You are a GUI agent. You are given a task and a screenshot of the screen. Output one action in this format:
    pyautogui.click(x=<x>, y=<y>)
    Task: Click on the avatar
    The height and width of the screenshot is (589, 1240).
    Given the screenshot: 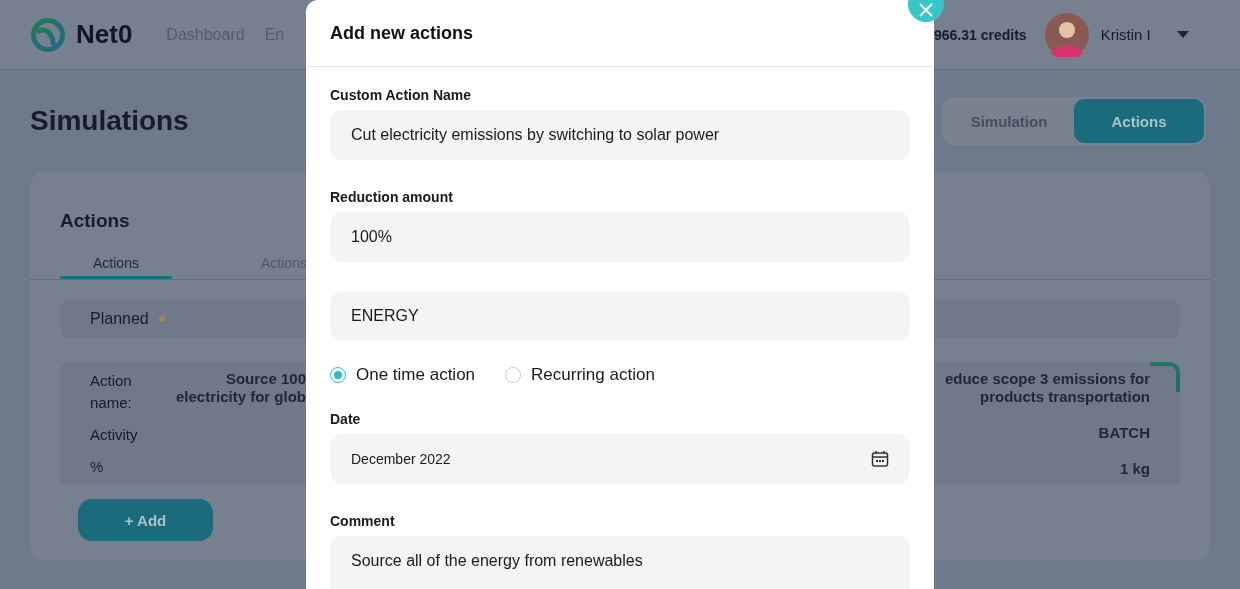 What is the action you would take?
    pyautogui.click(x=1066, y=34)
    